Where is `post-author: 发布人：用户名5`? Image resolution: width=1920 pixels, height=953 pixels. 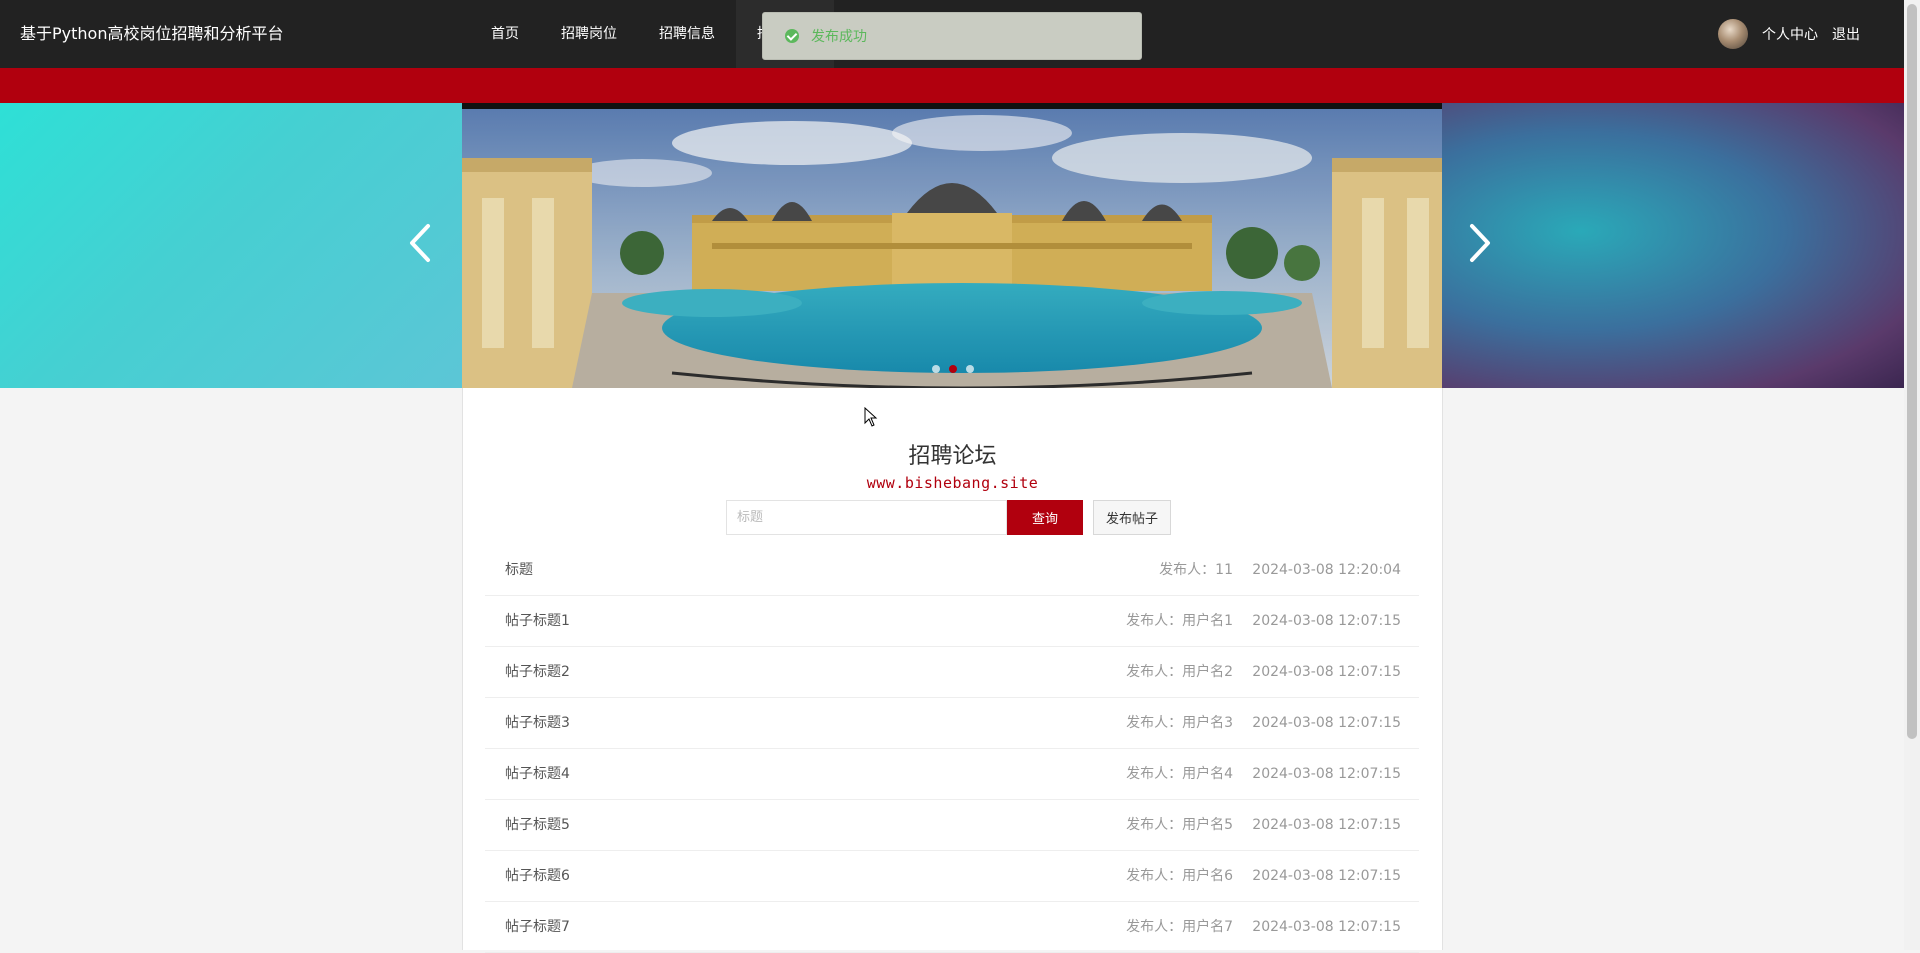
post-author: 发布人：用户名5 is located at coordinates (1179, 825).